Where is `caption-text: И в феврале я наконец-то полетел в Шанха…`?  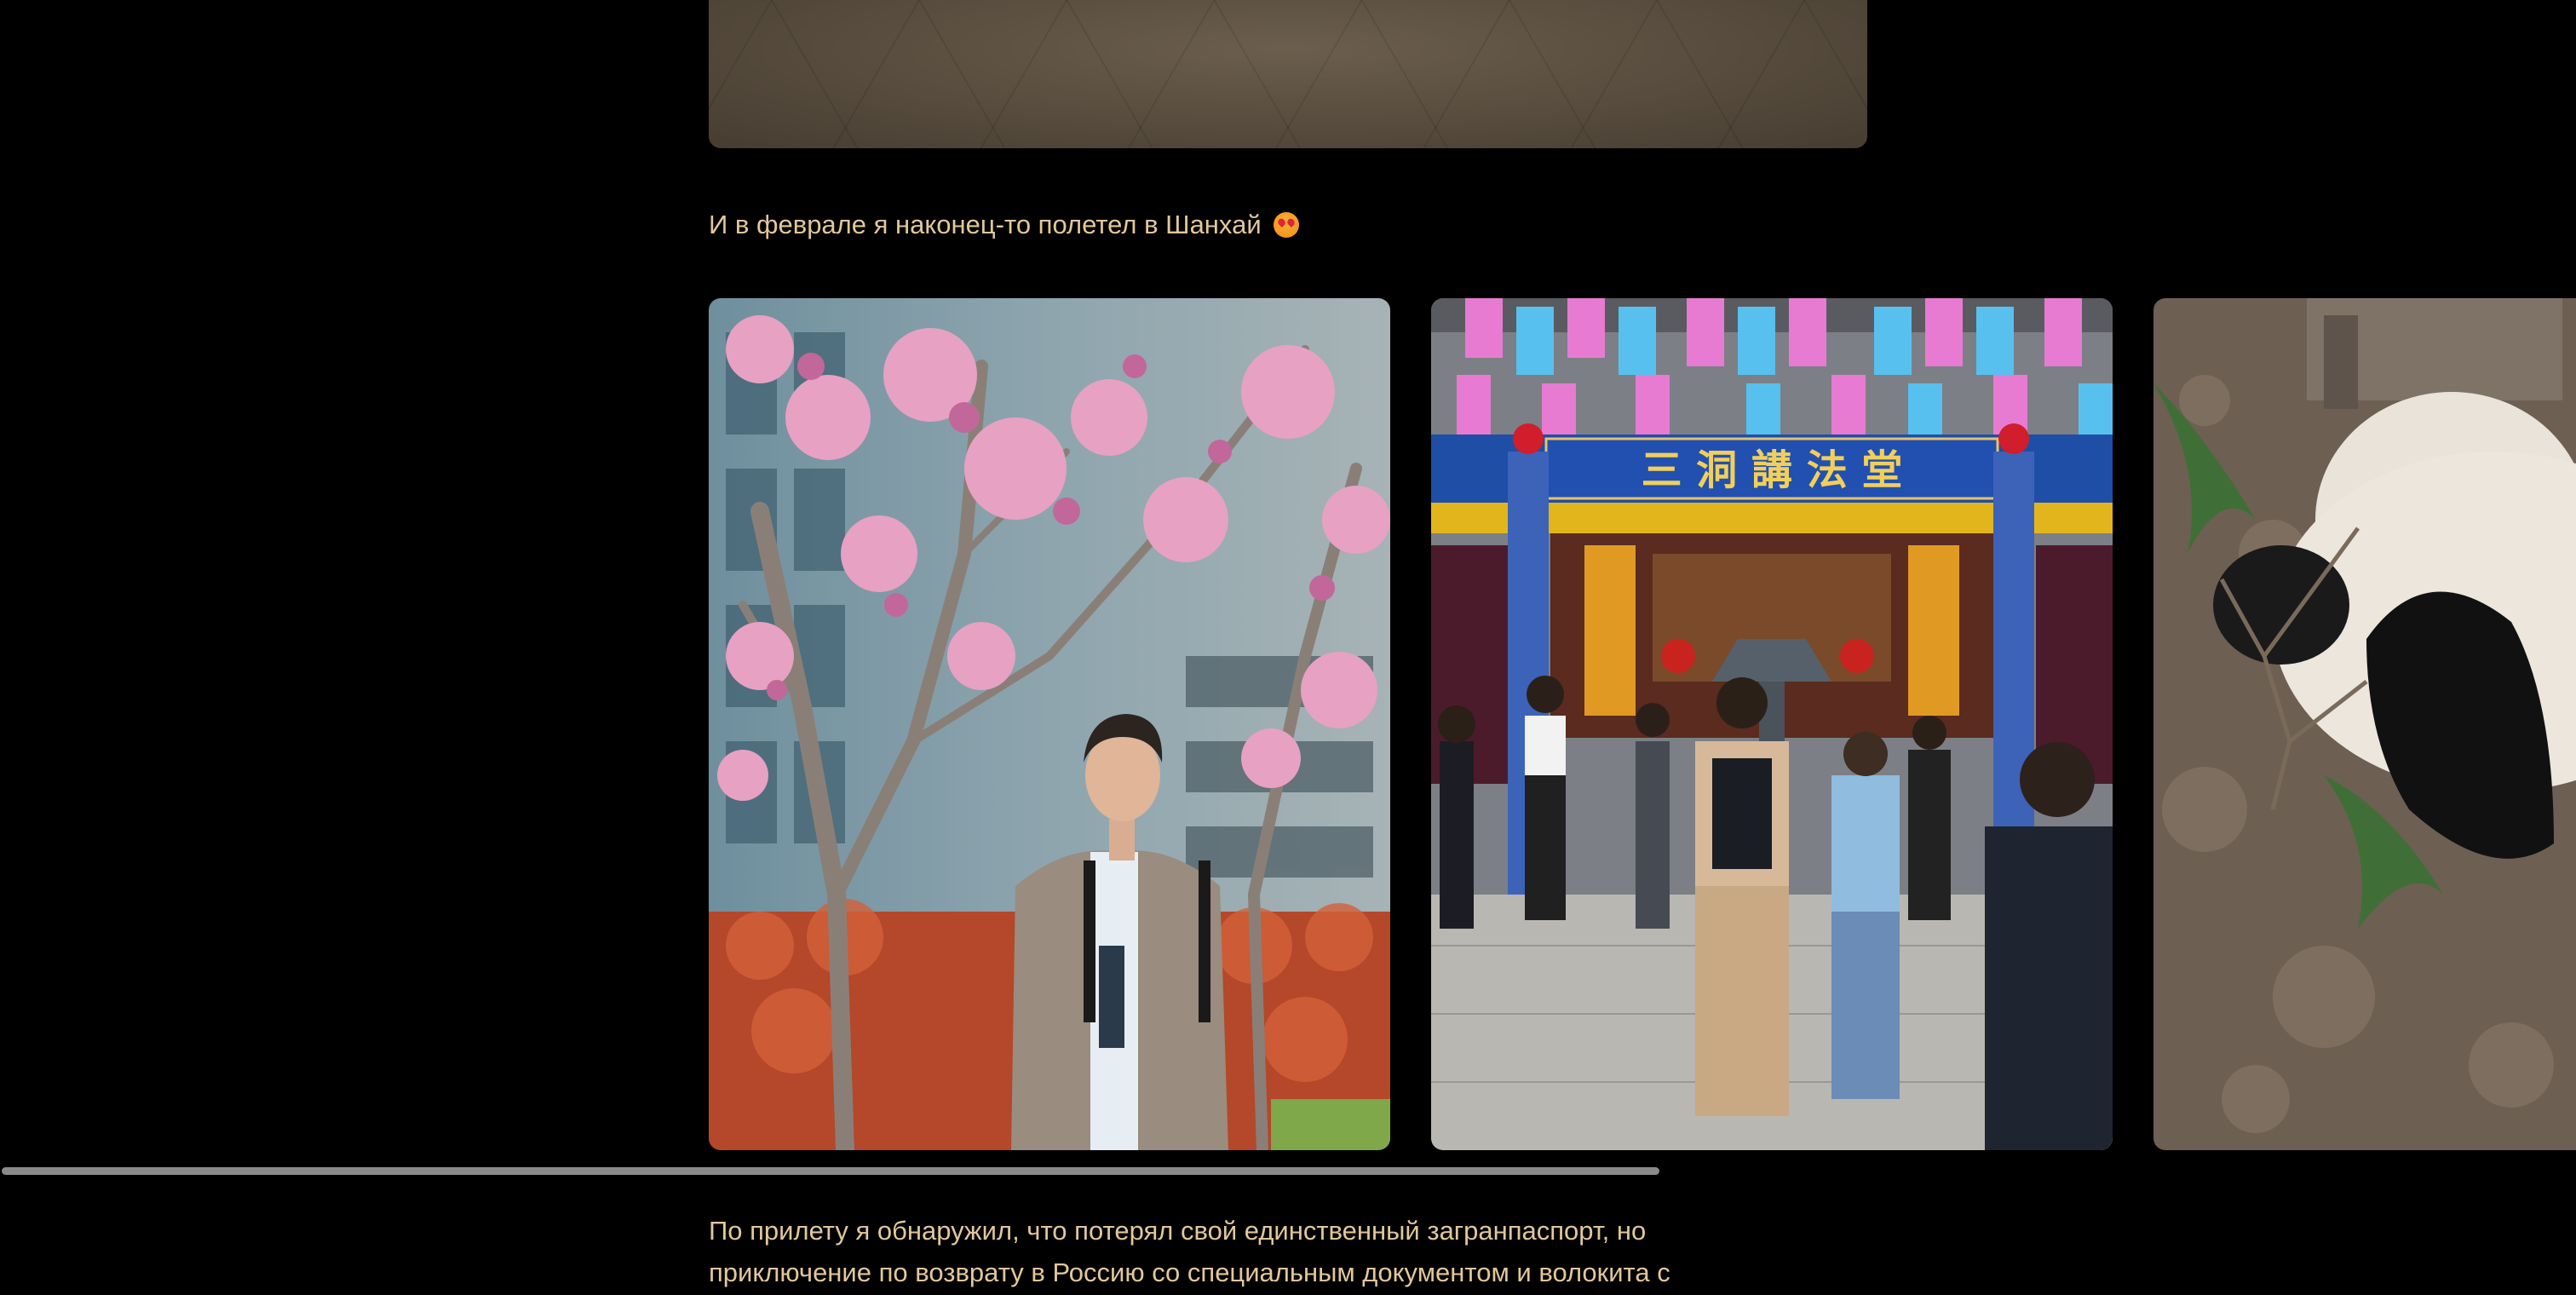
caption-text: И в феврале я наконец-то полетел в Шанха… is located at coordinates (986, 225).